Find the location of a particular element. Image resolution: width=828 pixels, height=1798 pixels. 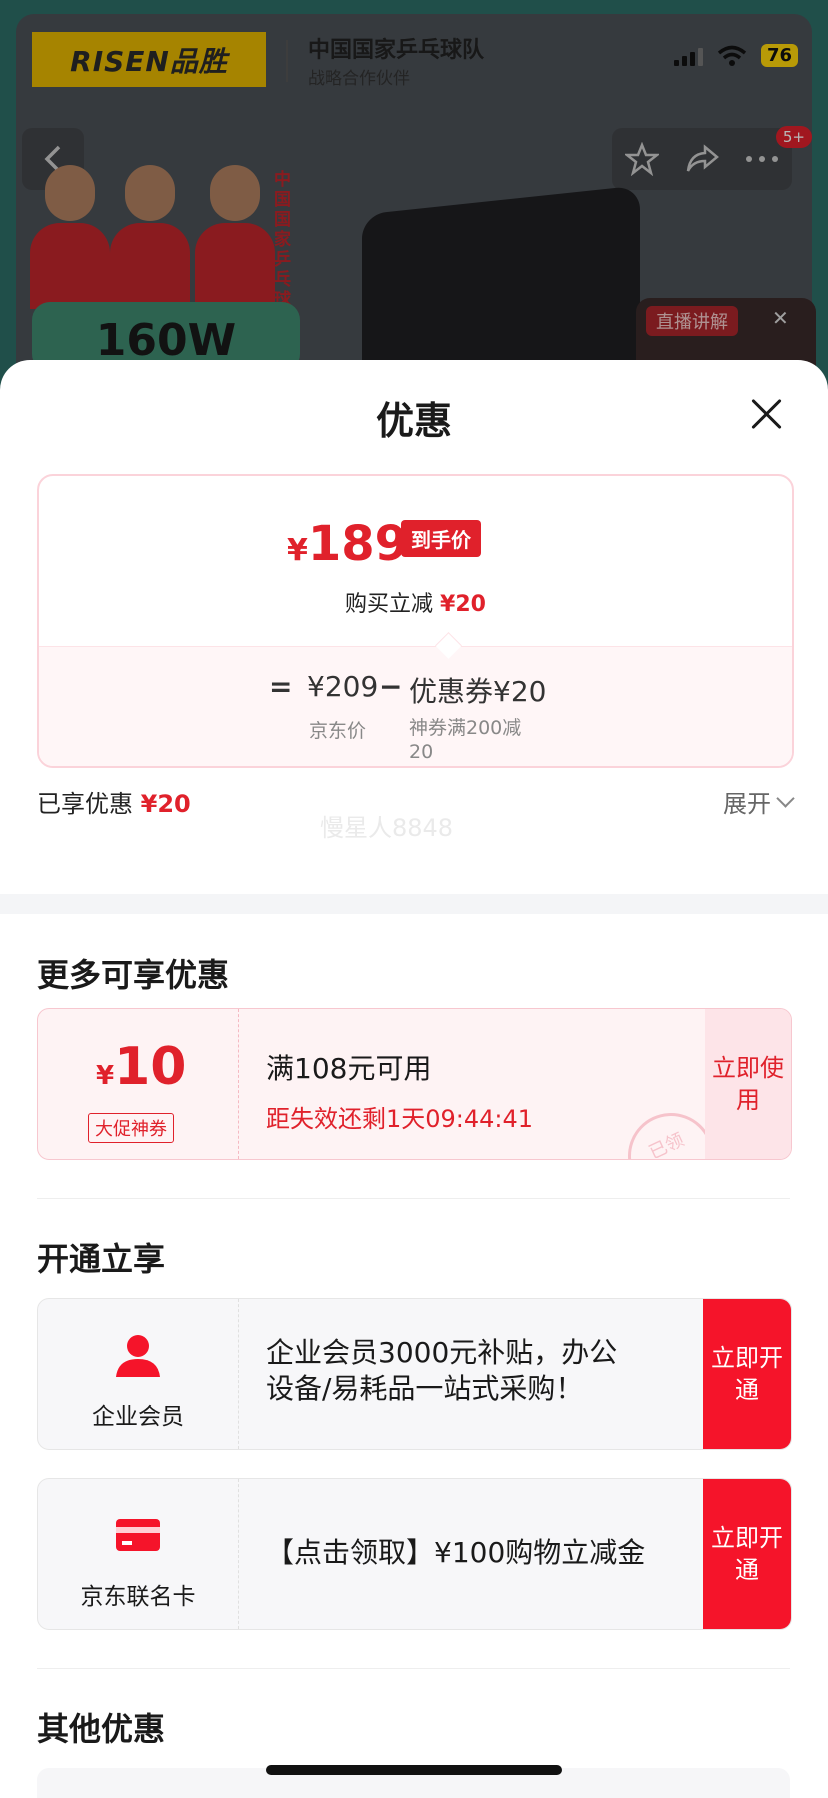

final-price-value: 189 is located at coordinates (358, 544).